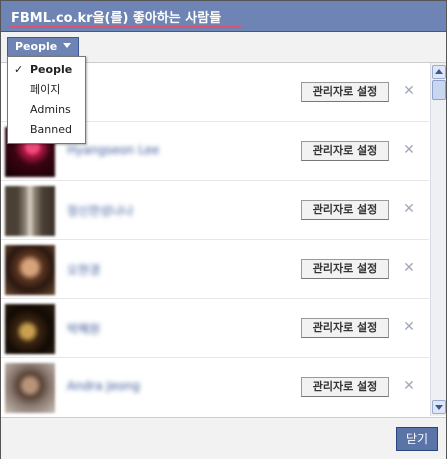 This screenshot has height=459, width=447. What do you see at coordinates (51, 129) in the screenshot?
I see `menu-item-label: Banned` at bounding box center [51, 129].